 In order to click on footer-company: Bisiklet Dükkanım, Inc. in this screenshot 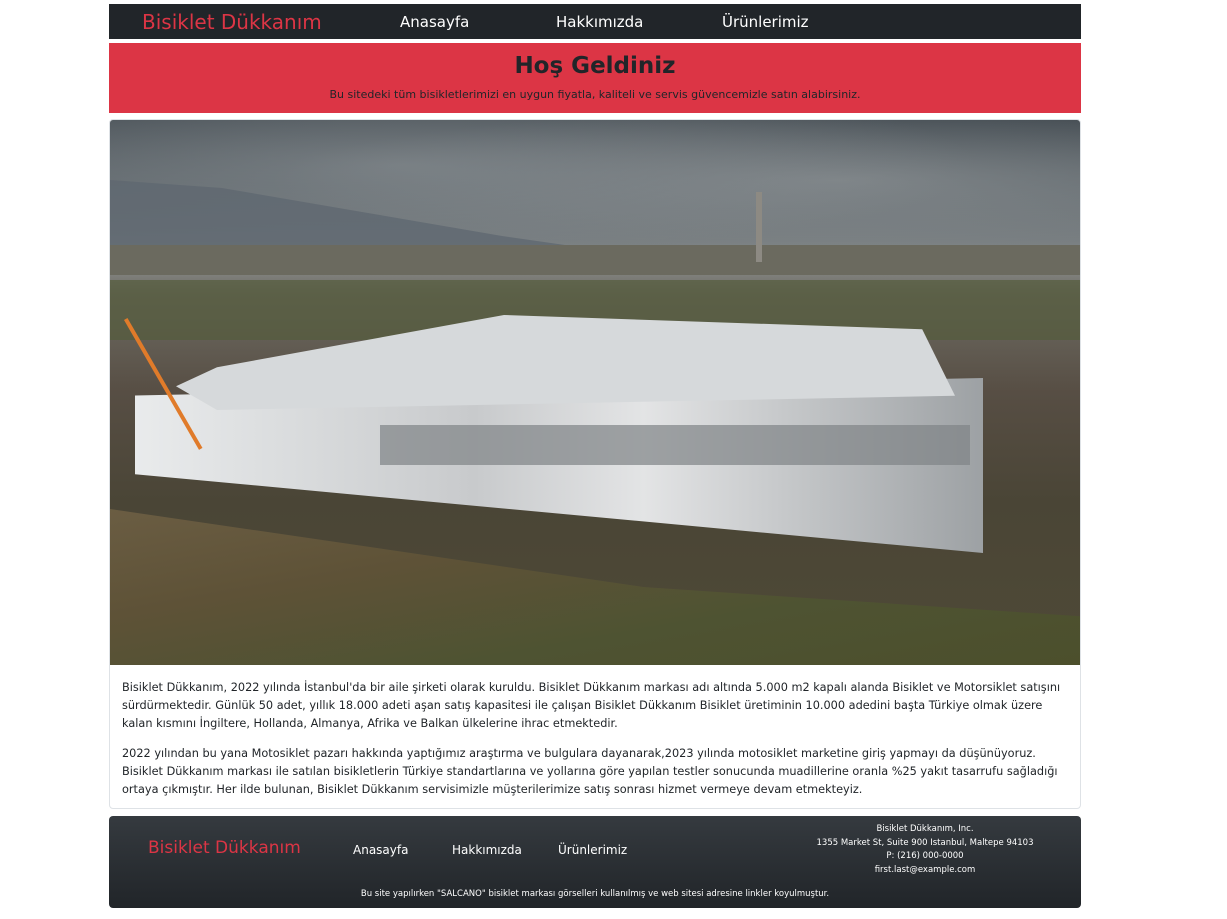, I will do `click(925, 829)`.